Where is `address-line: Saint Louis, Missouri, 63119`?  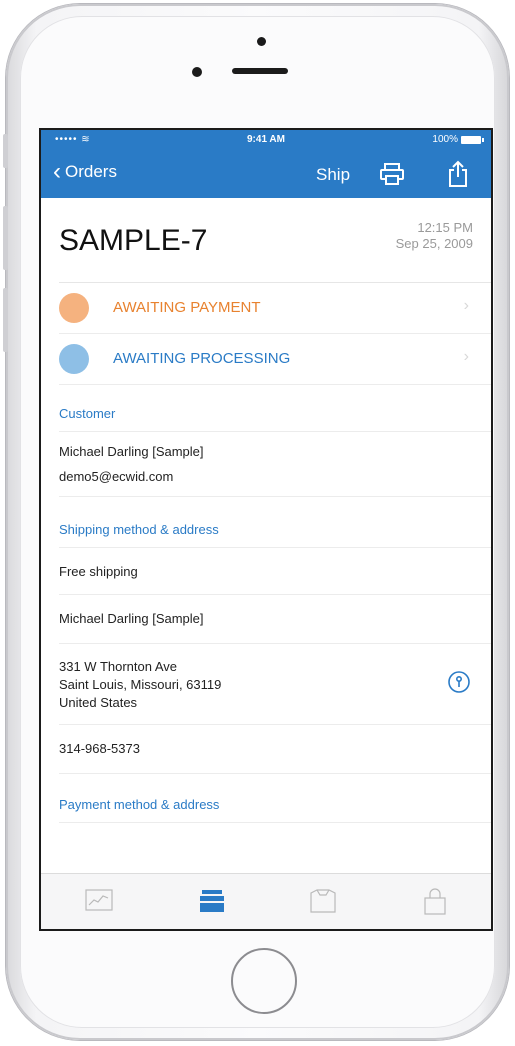
address-line: Saint Louis, Missouri, 63119 is located at coordinates (140, 684).